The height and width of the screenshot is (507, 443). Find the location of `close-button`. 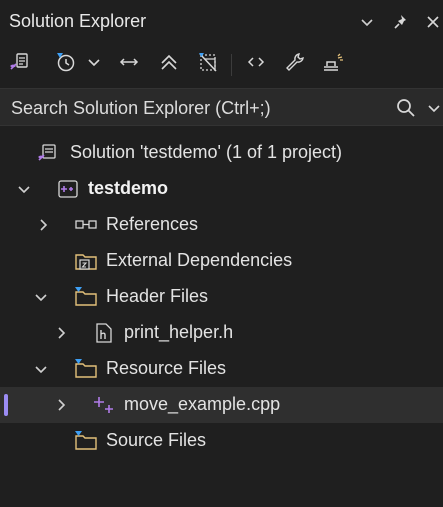

close-button is located at coordinates (432, 22).